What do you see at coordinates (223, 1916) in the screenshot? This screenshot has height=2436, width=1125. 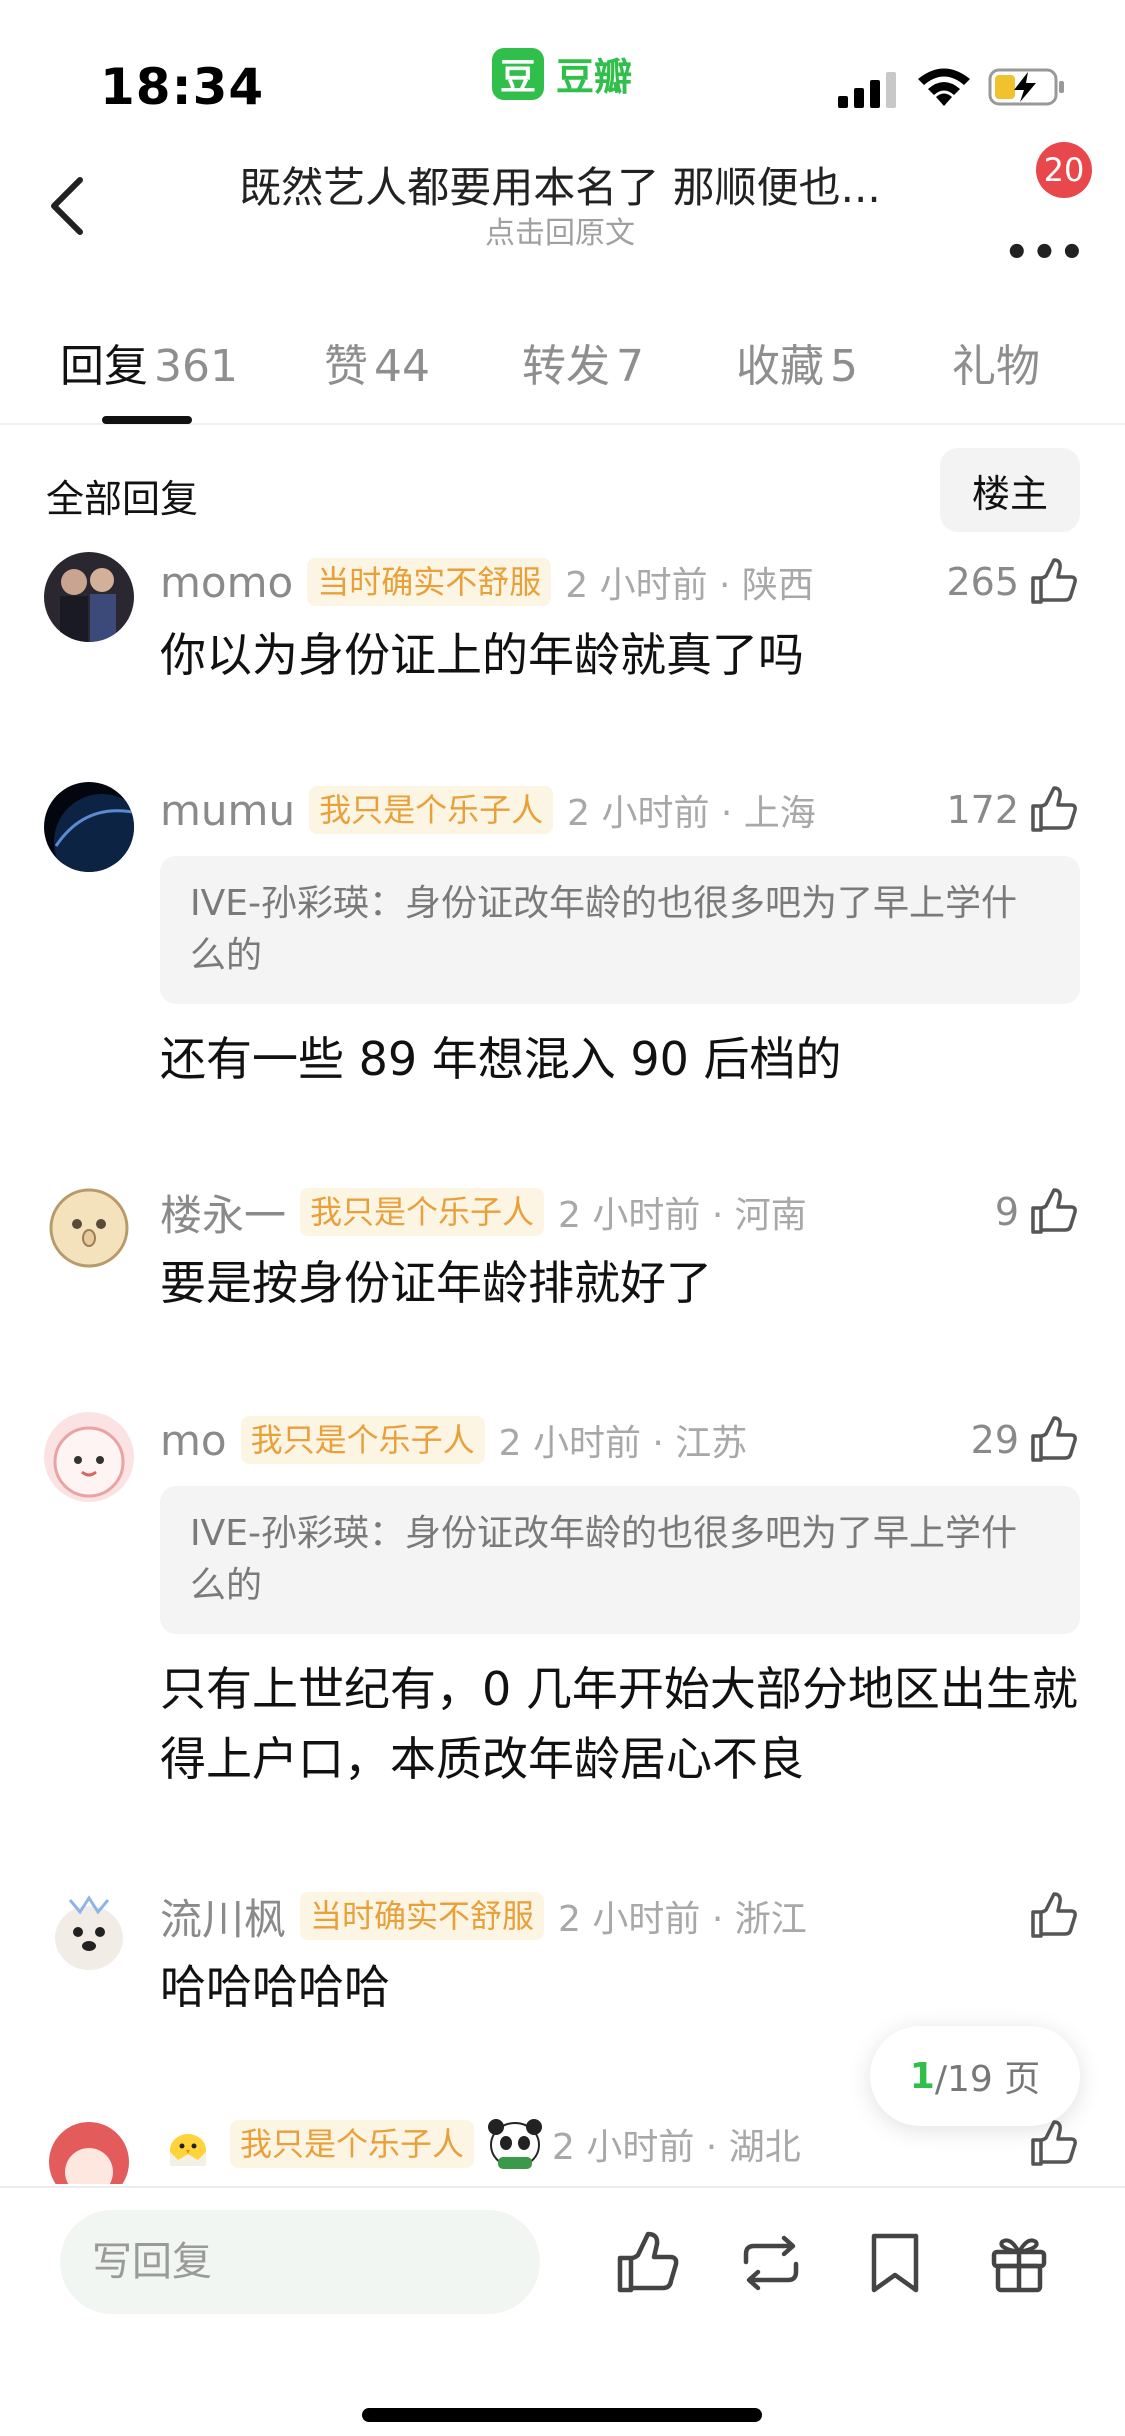 I see `username: 流川枫` at bounding box center [223, 1916].